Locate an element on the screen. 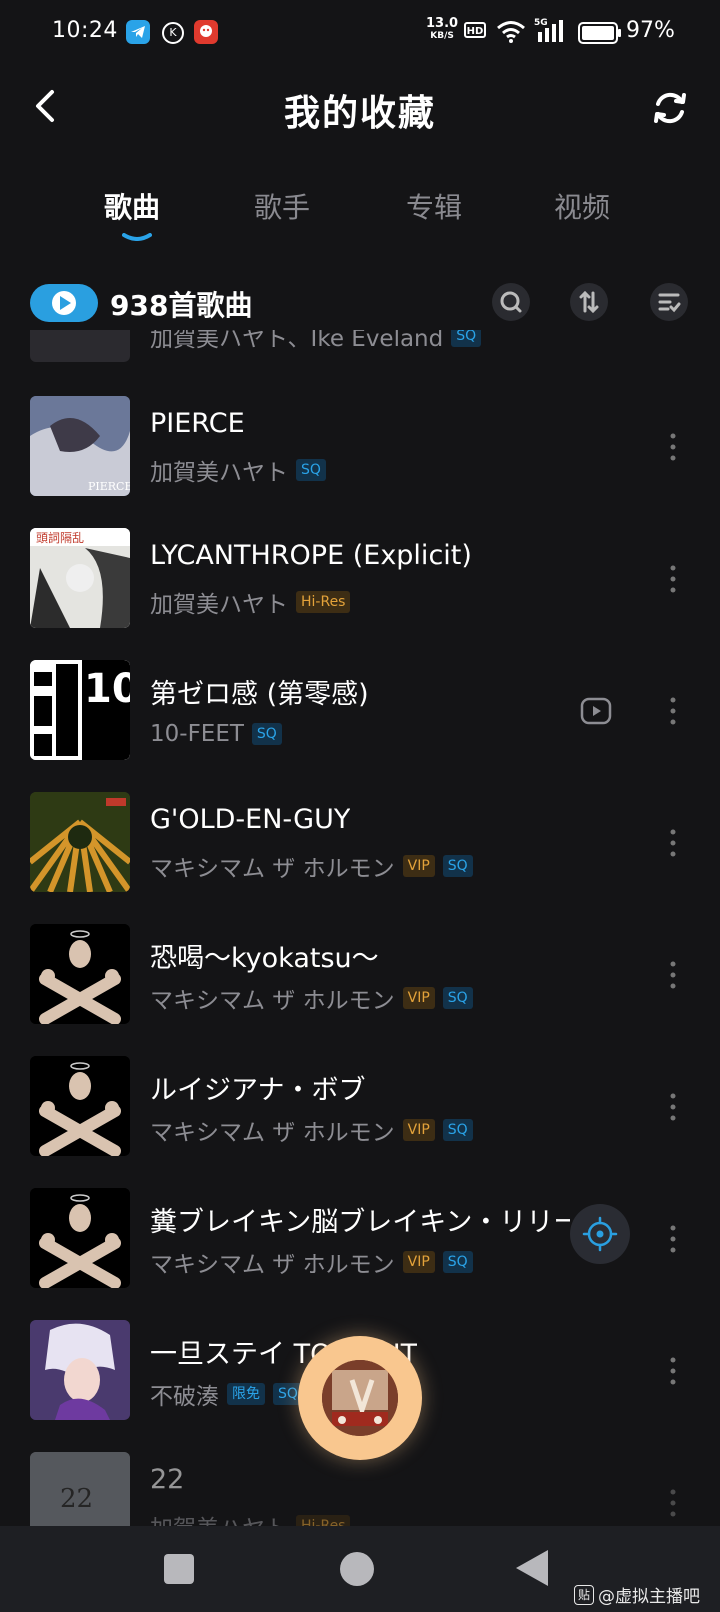 This screenshot has height=1612, width=720. list-item: G'OLD-EN-GUY マキシマム ザ ホルモン VIP SQ is located at coordinates (360, 858).